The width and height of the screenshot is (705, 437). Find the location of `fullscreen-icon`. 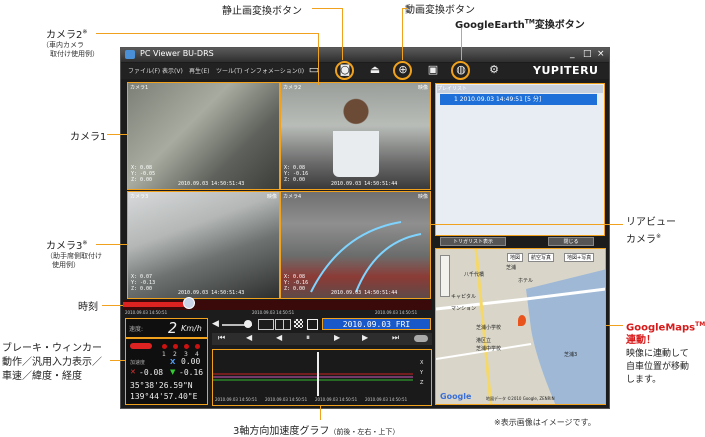

fullscreen-icon is located at coordinates (312, 324).